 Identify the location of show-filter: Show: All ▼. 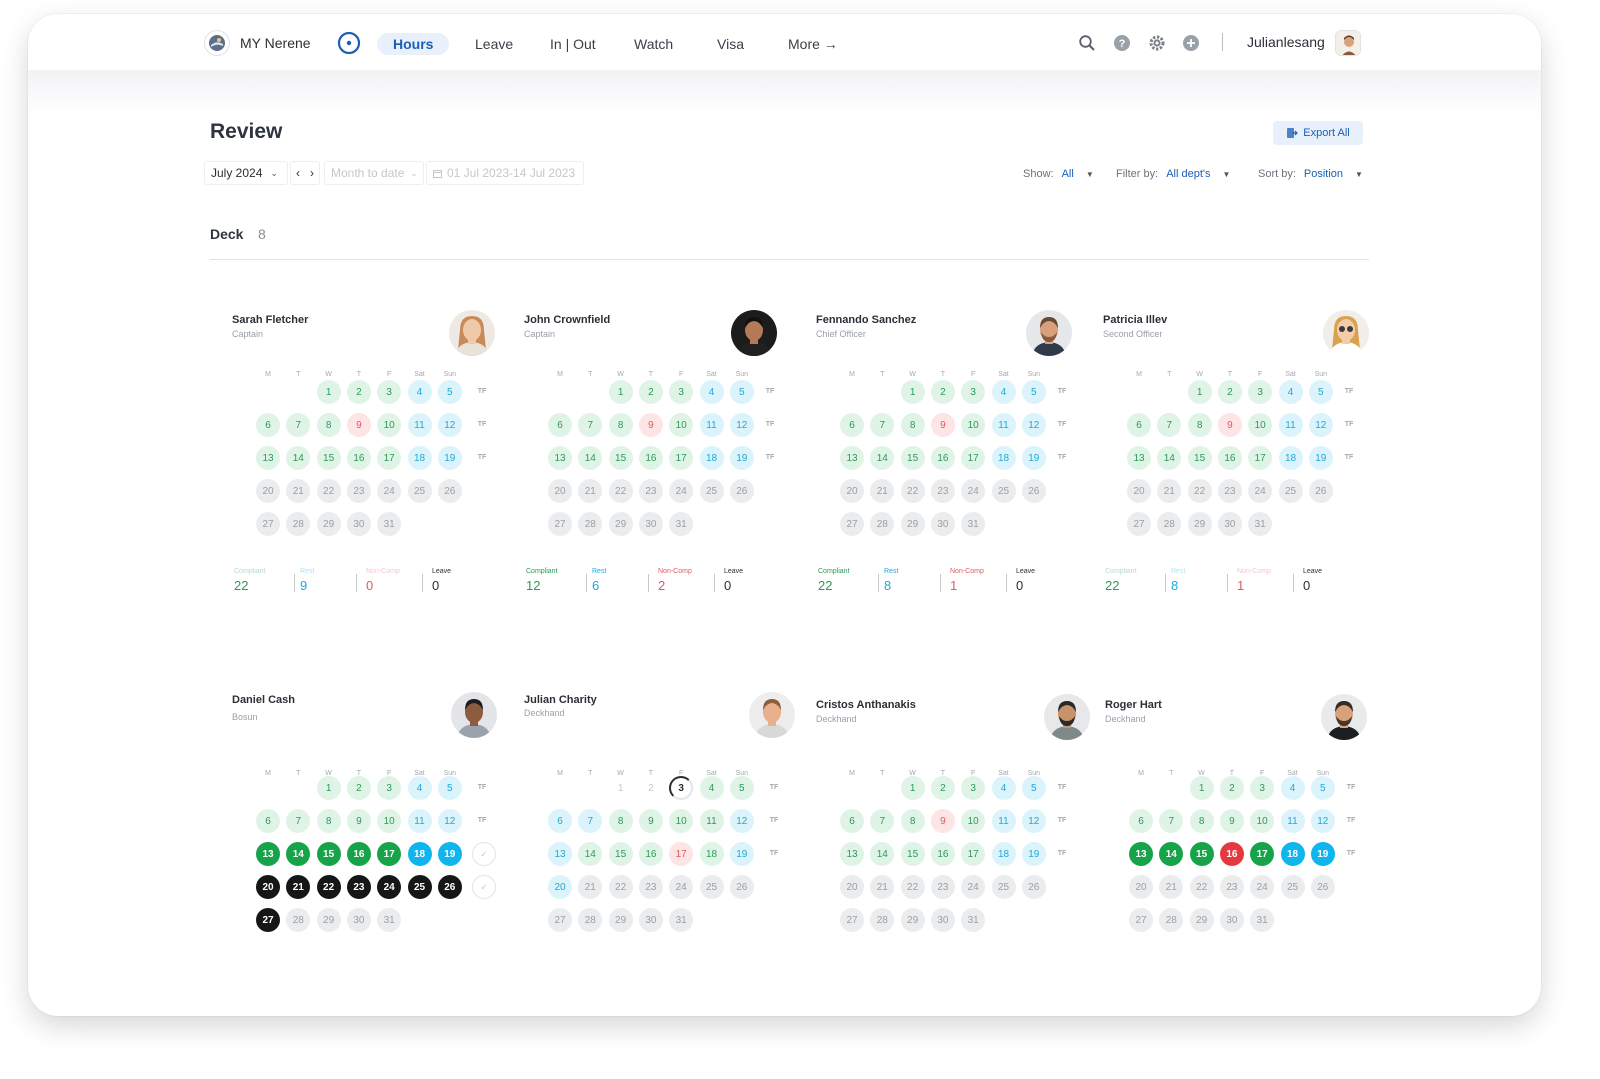
(1058, 174).